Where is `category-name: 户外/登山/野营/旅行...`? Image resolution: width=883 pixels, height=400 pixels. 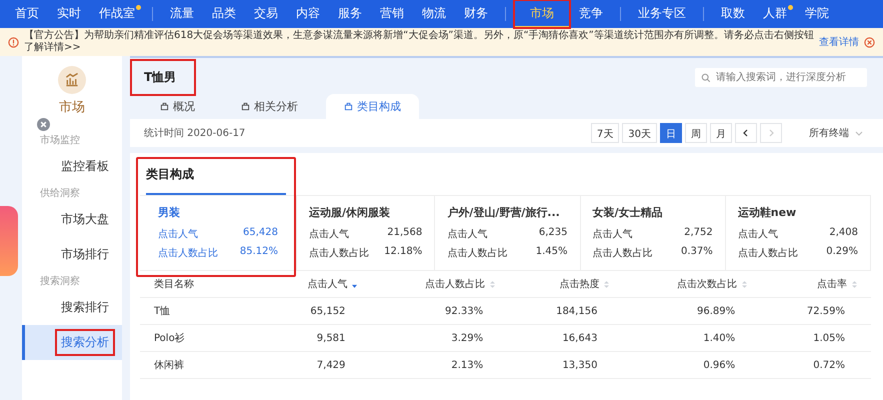
category-name: 户外/登山/野营/旅行... is located at coordinates (504, 212).